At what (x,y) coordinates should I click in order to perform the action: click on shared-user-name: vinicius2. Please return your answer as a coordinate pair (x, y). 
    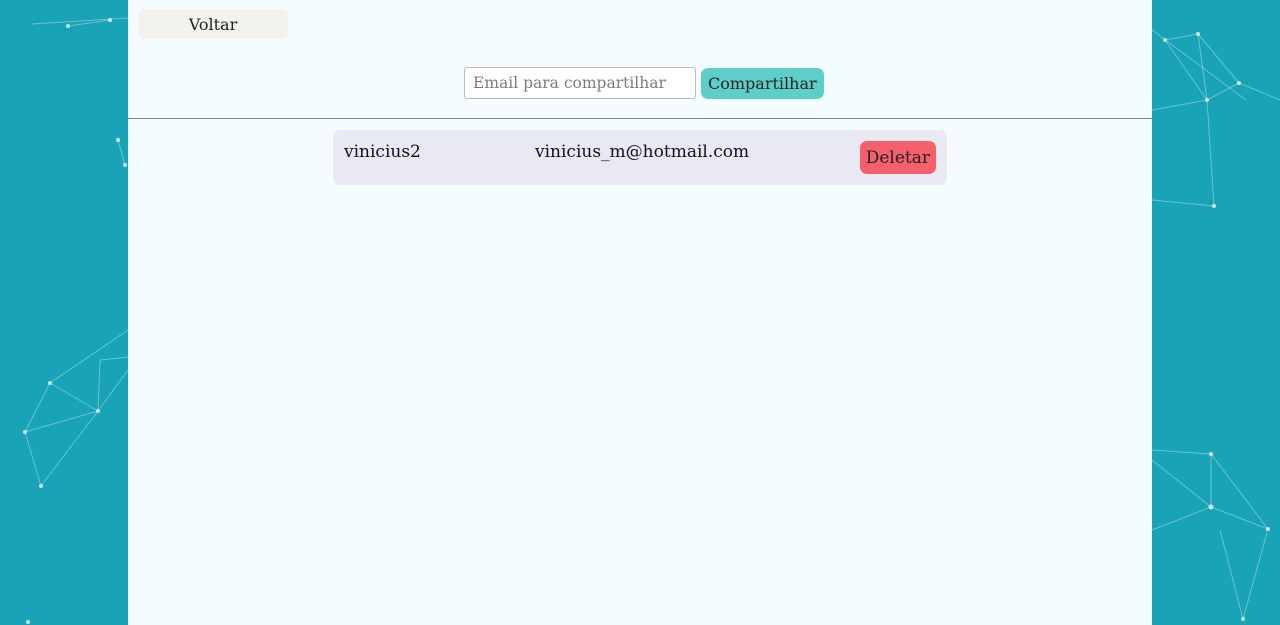
    Looking at the image, I should click on (382, 152).